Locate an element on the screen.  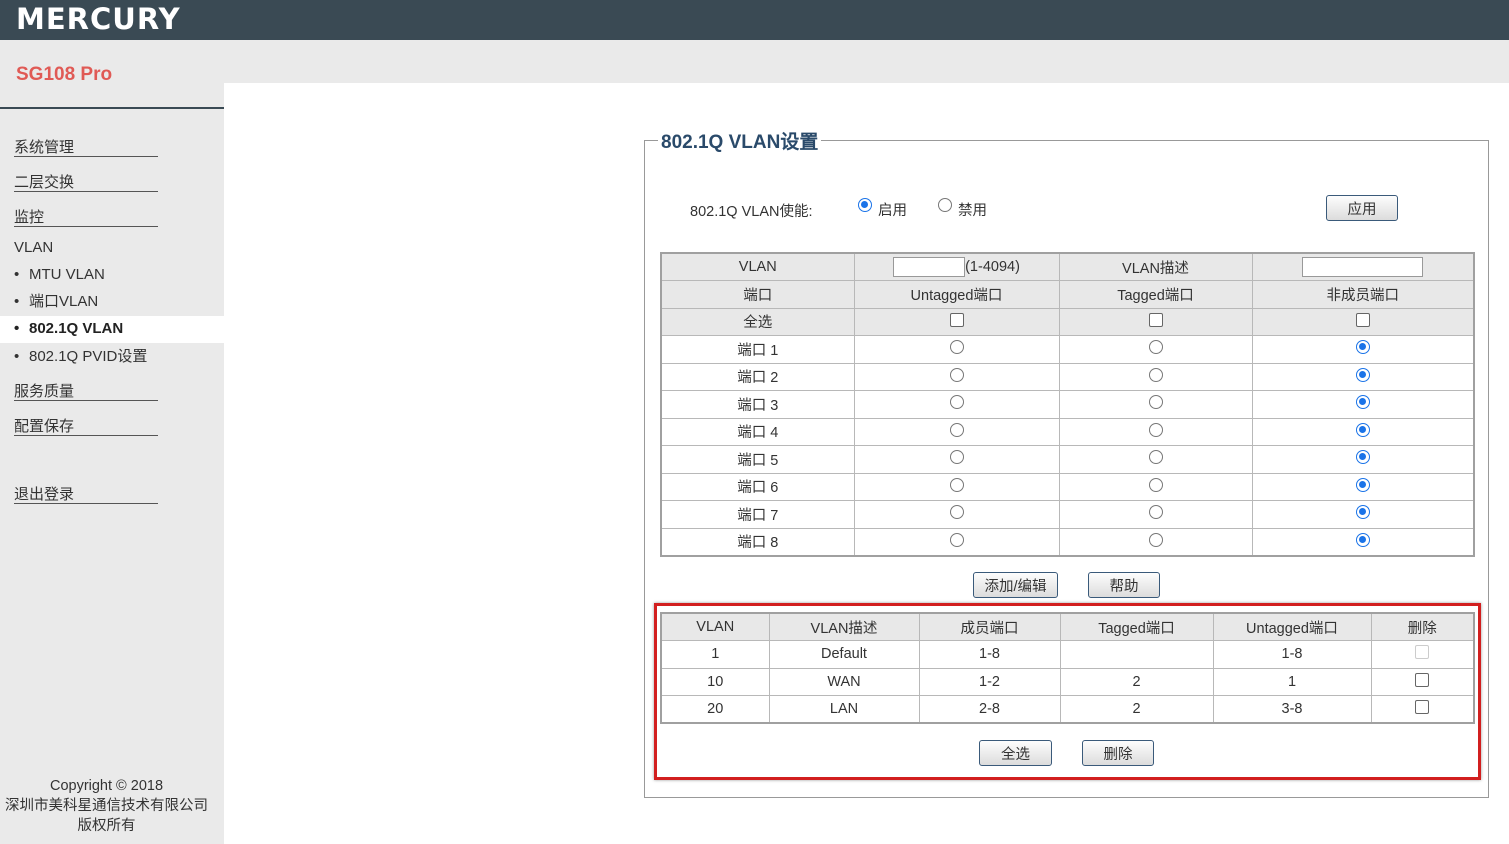
help-button: 帮助 is located at coordinates (1124, 585).